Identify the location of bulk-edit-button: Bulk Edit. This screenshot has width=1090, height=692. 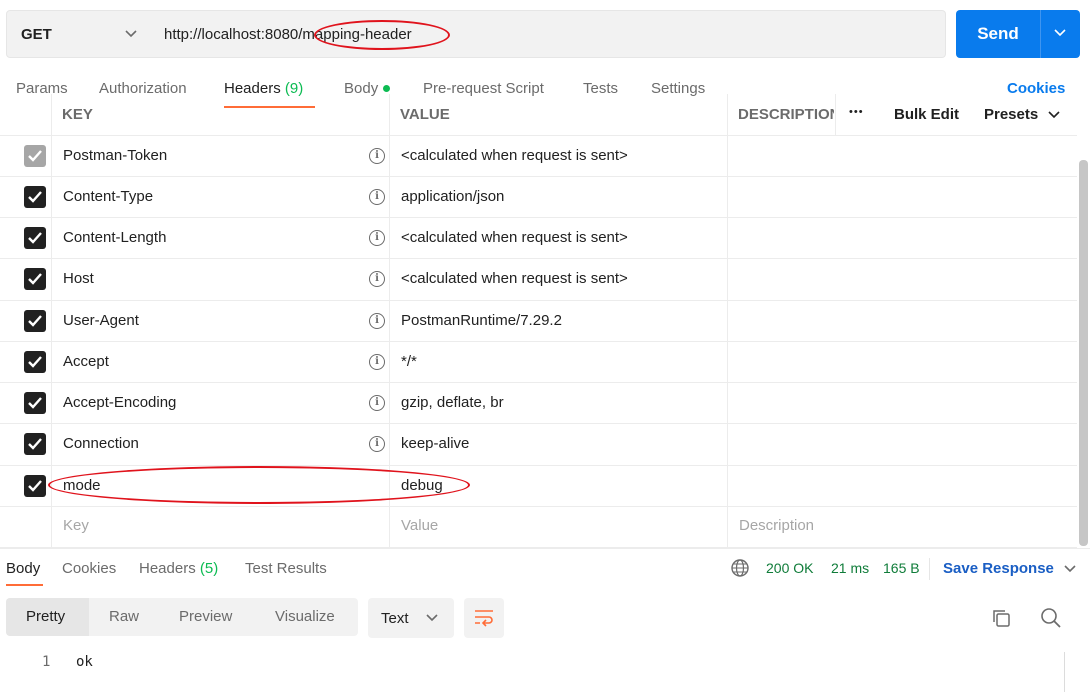
(926, 114).